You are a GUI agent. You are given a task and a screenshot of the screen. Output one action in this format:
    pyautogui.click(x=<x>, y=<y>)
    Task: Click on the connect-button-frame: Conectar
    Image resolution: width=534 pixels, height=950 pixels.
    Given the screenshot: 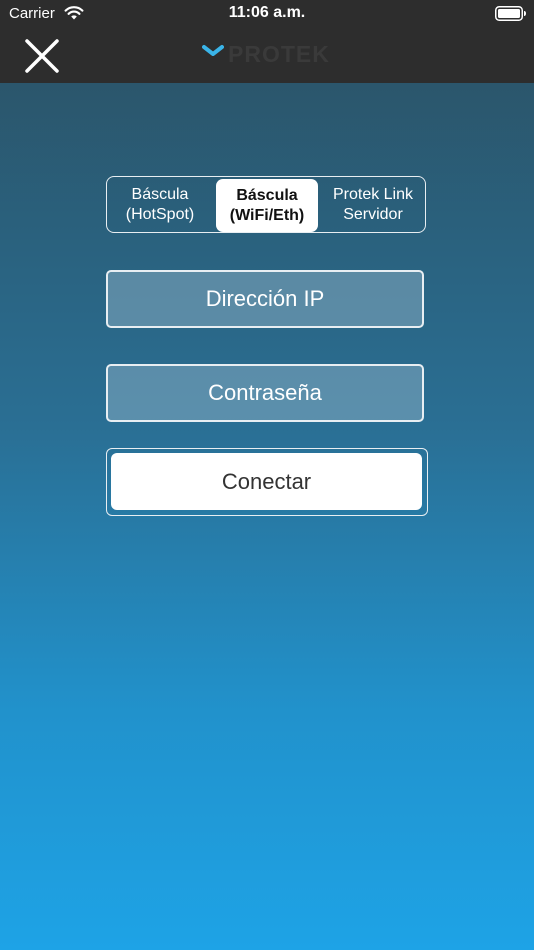 What is the action you would take?
    pyautogui.click(x=267, y=482)
    